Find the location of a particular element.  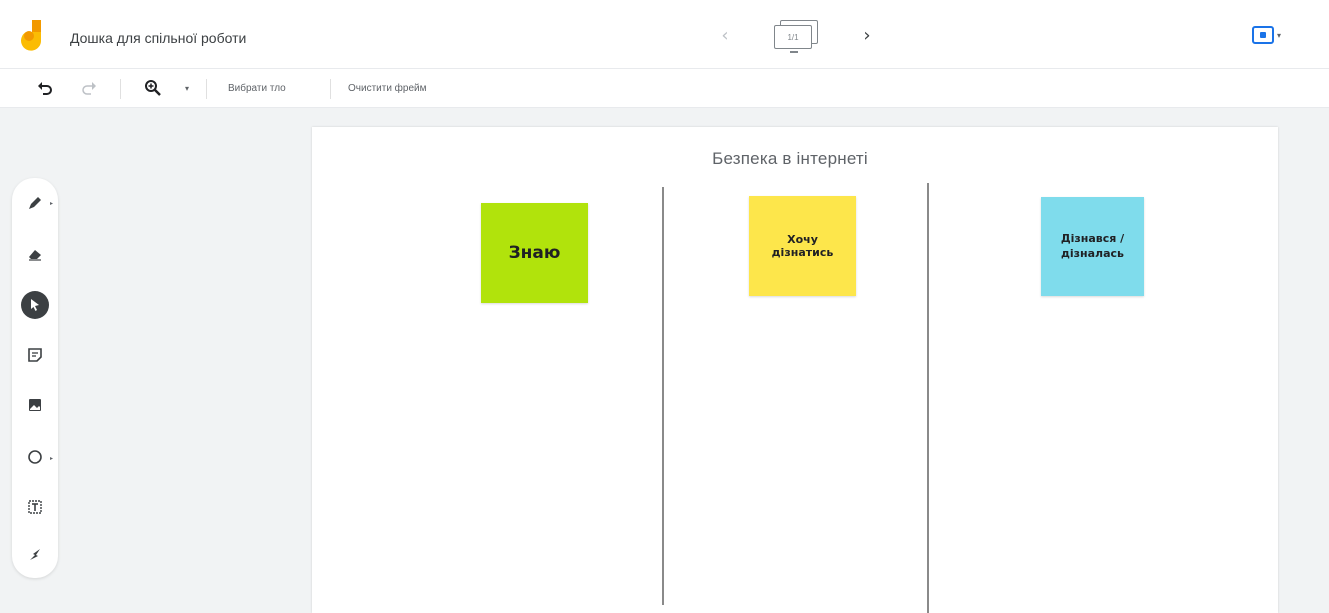

top-bar: Дошка для спільної роботи ‹ 1/1 › ▾ is located at coordinates (664, 34).